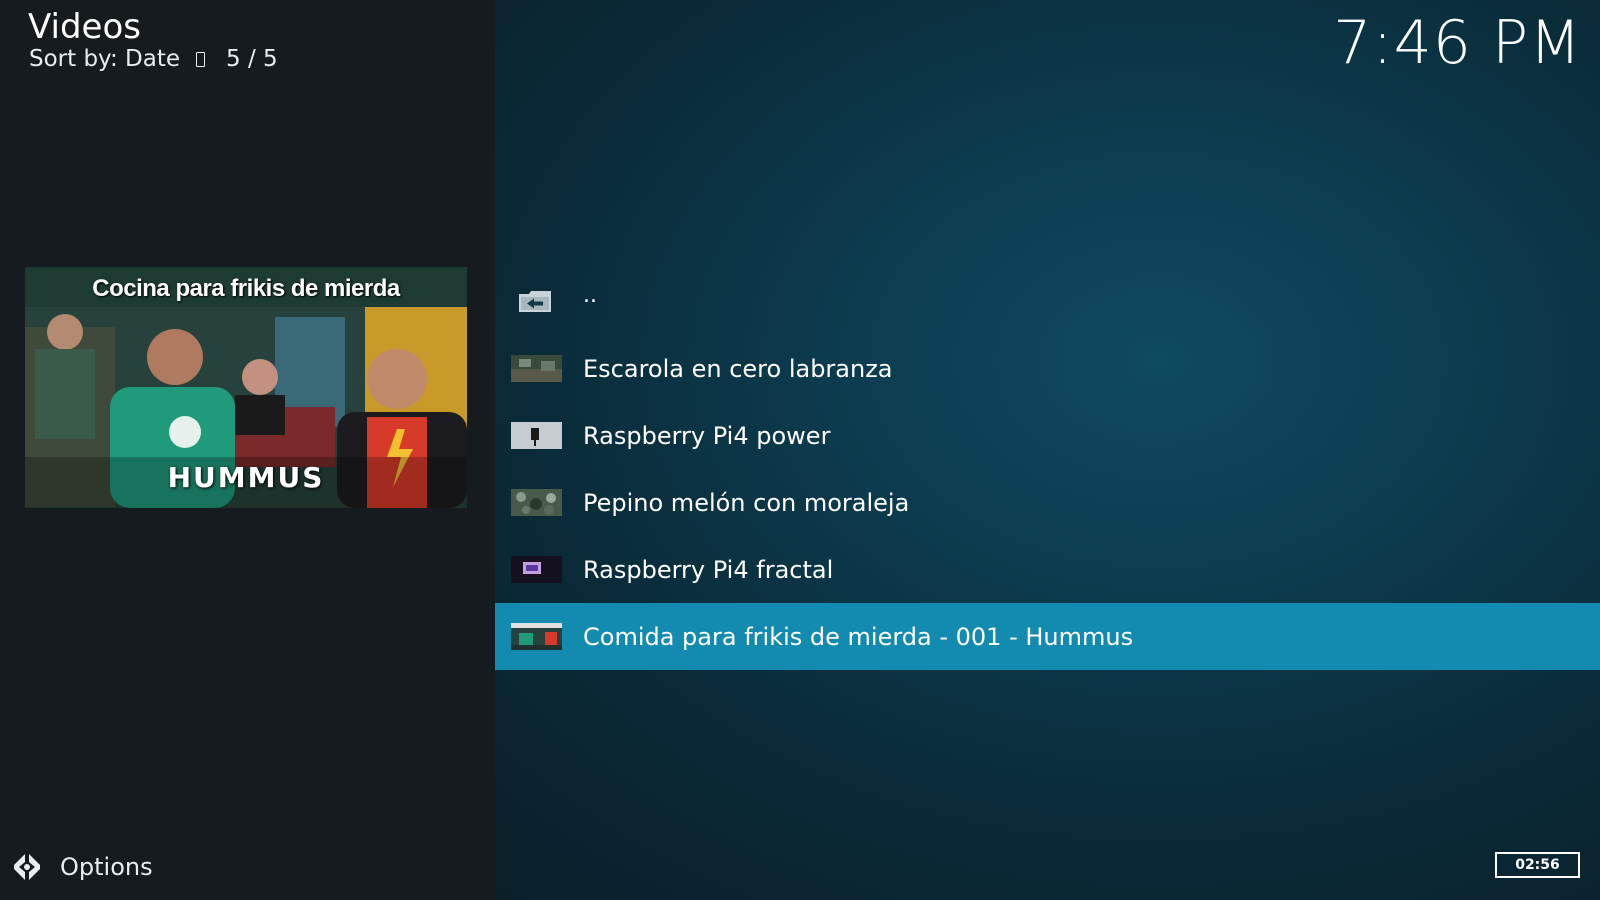 The width and height of the screenshot is (1600, 900). Describe the element at coordinates (246, 387) in the screenshot. I see `preview-image: Cocina para frikis de mierda HUMMUS` at that location.